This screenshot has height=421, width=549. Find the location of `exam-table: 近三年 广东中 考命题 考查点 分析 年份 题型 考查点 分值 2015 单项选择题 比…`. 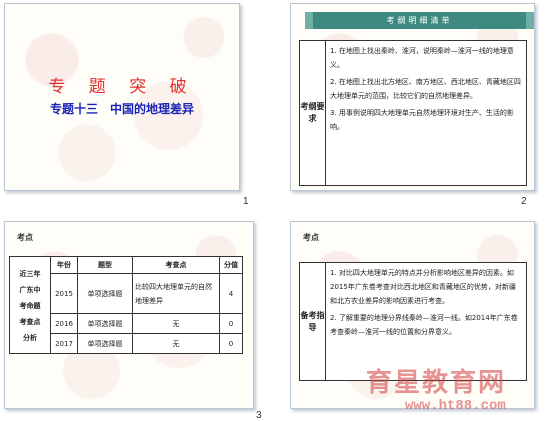

exam-table: 近三年 广东中 考命题 考查点 分析 年份 题型 考查点 分值 2015 单项选择题 比… is located at coordinates (126, 305).